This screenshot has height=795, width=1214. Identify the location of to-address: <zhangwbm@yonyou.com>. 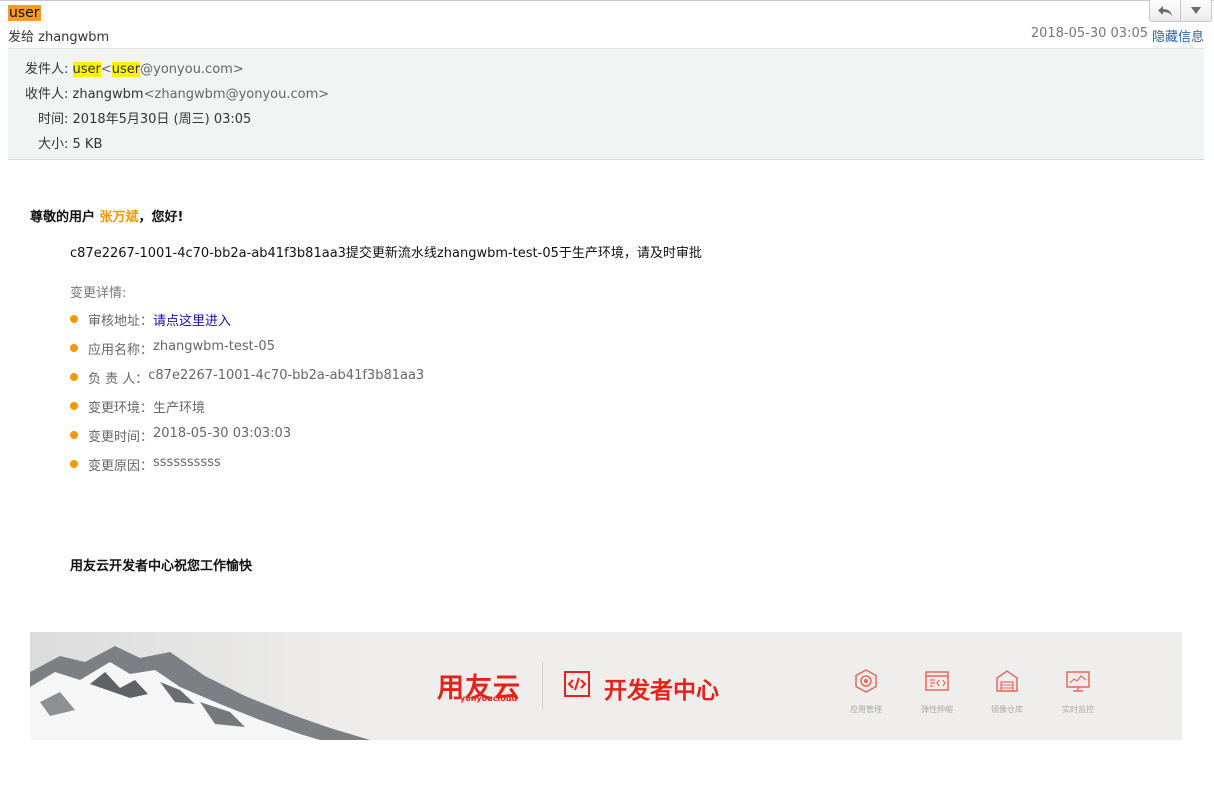
(236, 94).